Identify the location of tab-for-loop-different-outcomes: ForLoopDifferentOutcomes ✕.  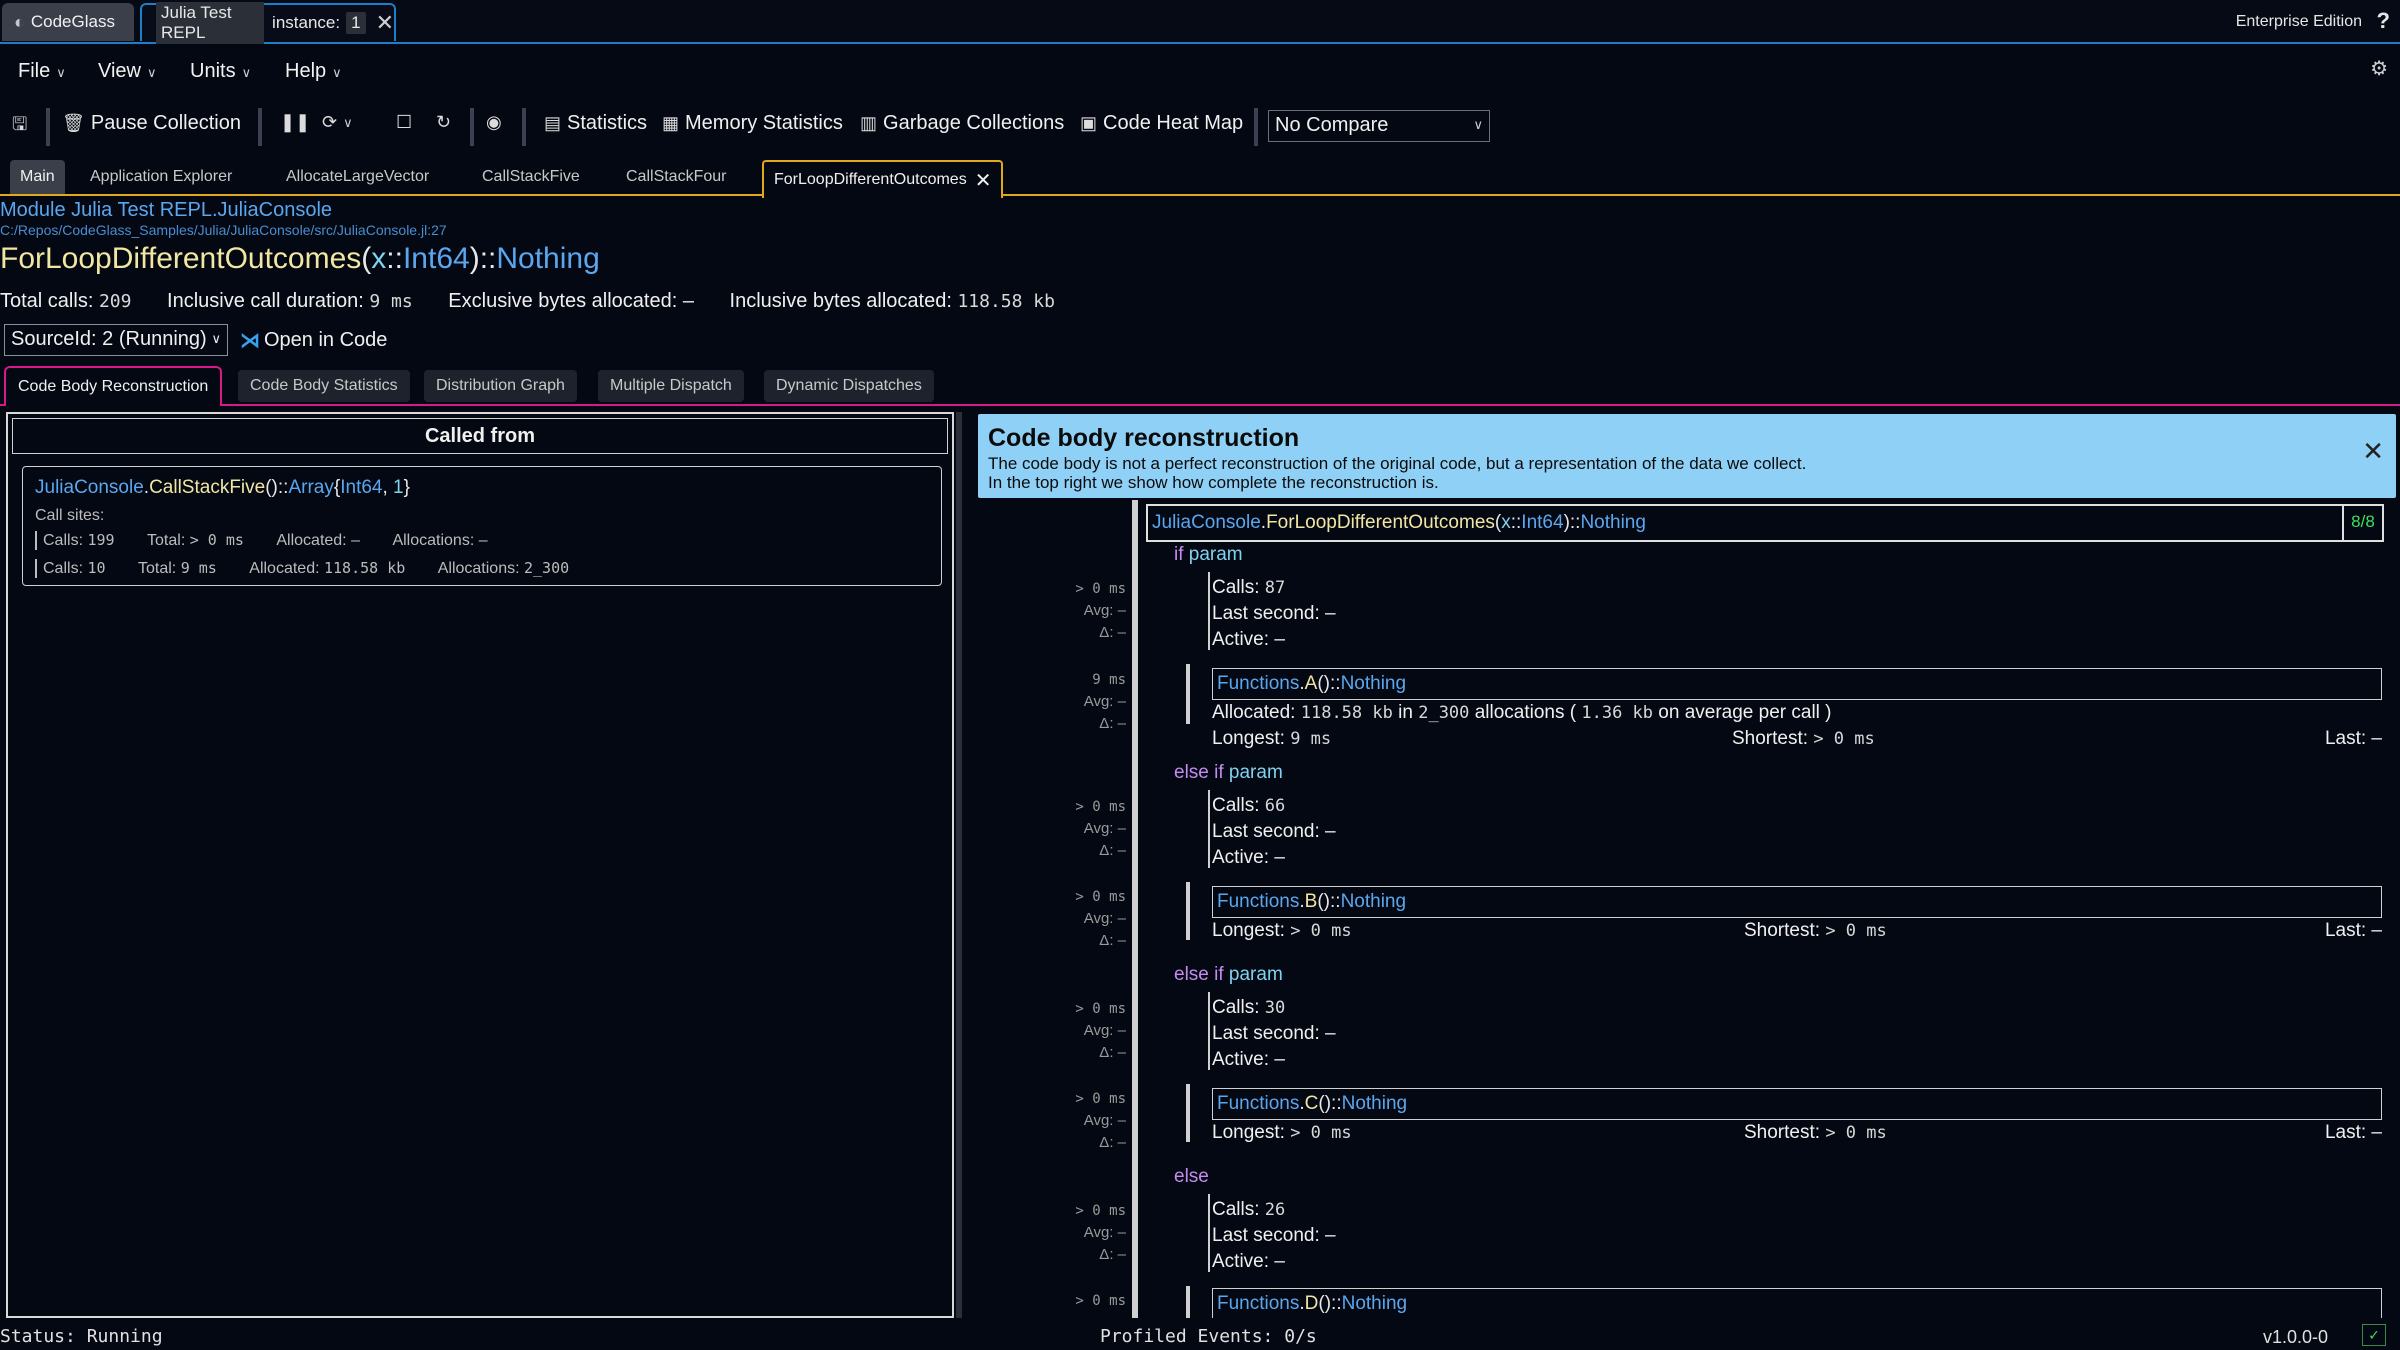
(883, 179).